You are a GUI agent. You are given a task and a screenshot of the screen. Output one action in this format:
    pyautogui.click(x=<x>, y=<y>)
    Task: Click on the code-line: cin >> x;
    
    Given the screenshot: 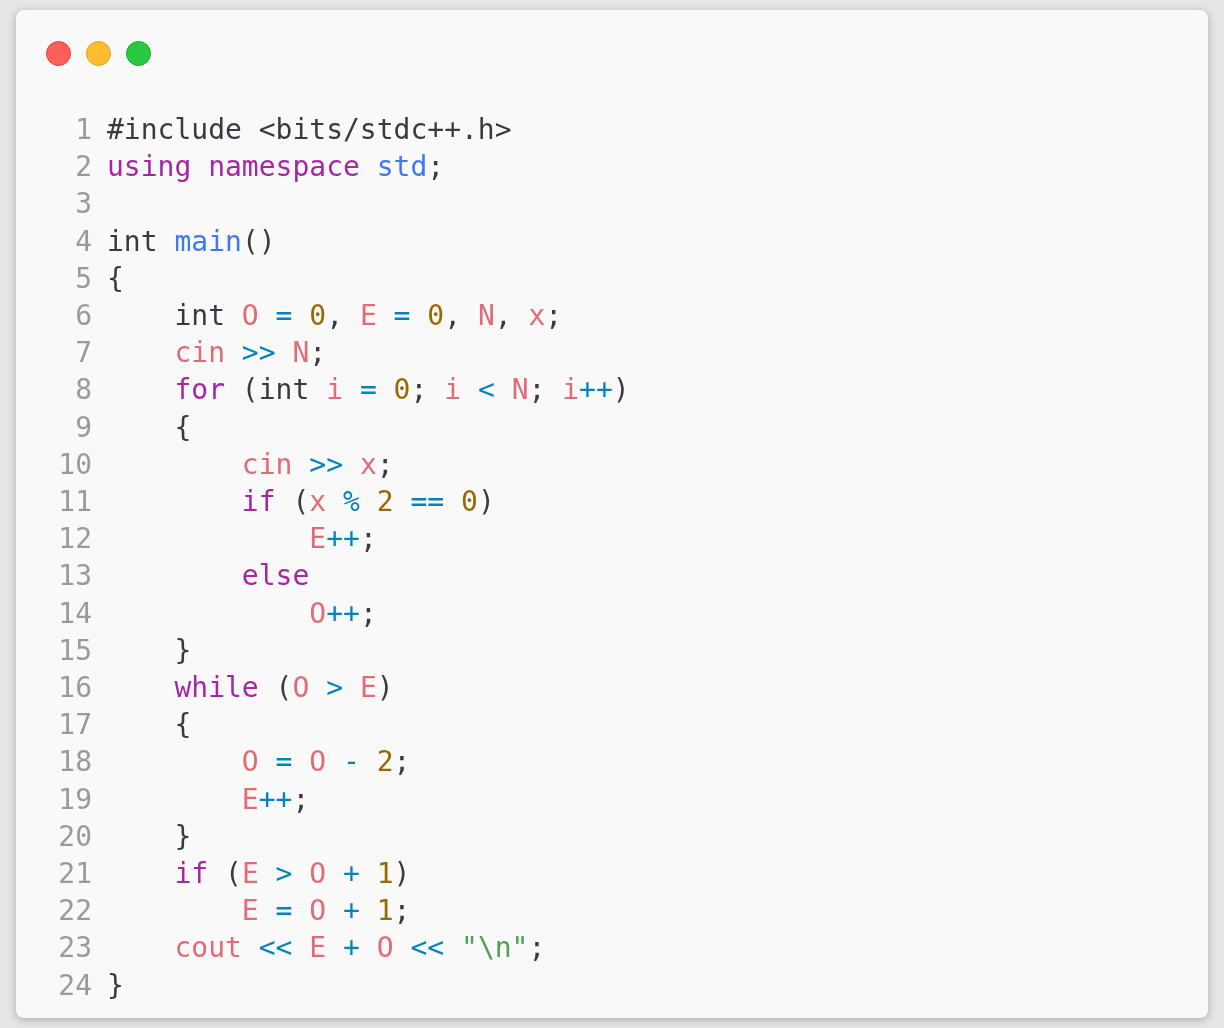 What is the action you would take?
    pyautogui.click(x=317, y=464)
    